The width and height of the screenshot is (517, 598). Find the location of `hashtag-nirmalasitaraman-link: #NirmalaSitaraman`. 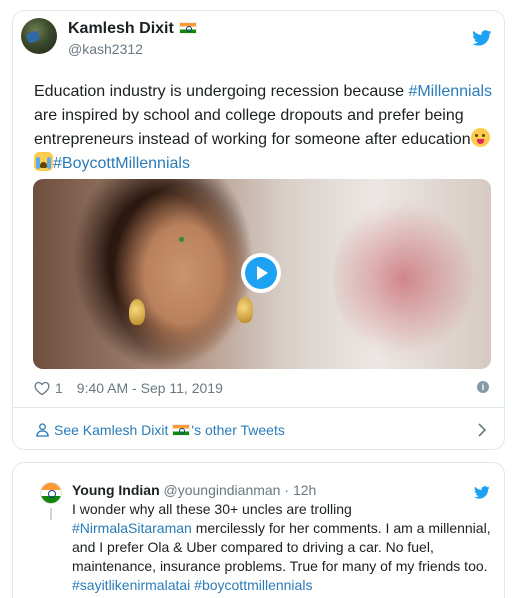

hashtag-nirmalasitaraman-link: #NirmalaSitaraman is located at coordinates (132, 528).